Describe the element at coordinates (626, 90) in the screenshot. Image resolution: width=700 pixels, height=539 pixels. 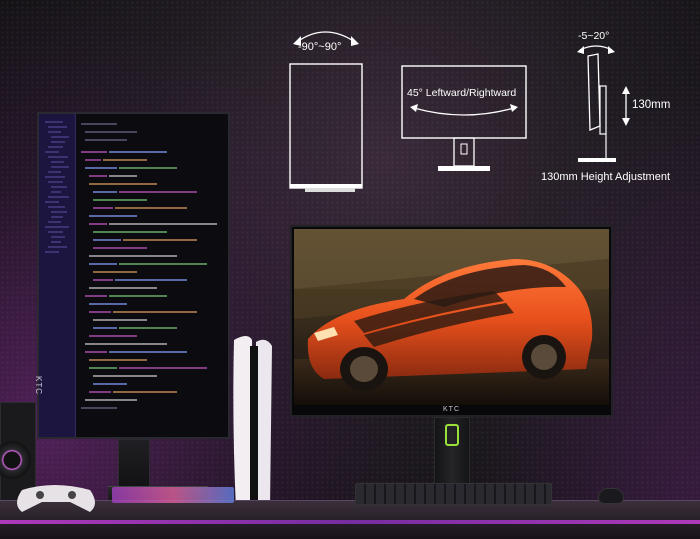
I see `height-arrow-head-top` at that location.